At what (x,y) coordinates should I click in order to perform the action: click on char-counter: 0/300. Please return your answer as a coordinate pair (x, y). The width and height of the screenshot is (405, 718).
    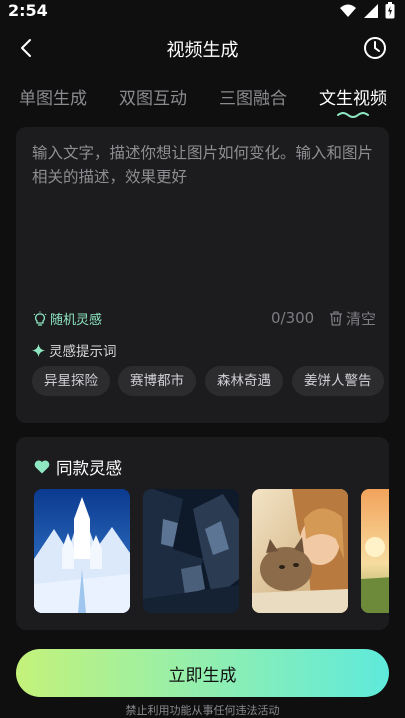
    Looking at the image, I should click on (293, 318).